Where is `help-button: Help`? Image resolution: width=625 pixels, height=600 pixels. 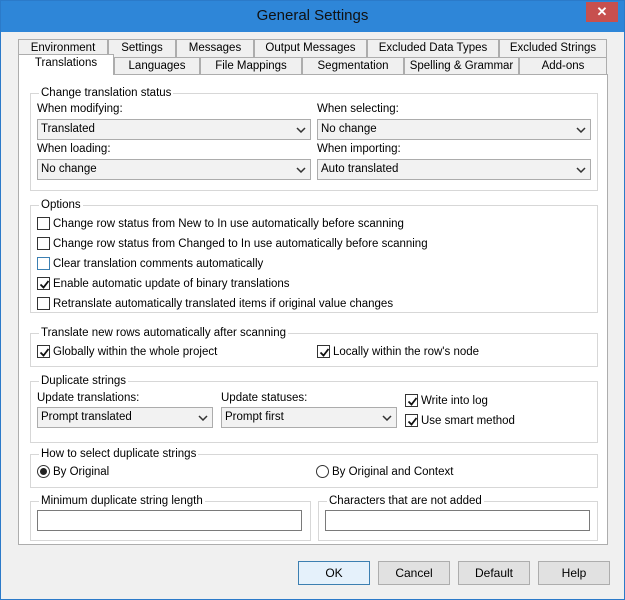
help-button: Help is located at coordinates (574, 573).